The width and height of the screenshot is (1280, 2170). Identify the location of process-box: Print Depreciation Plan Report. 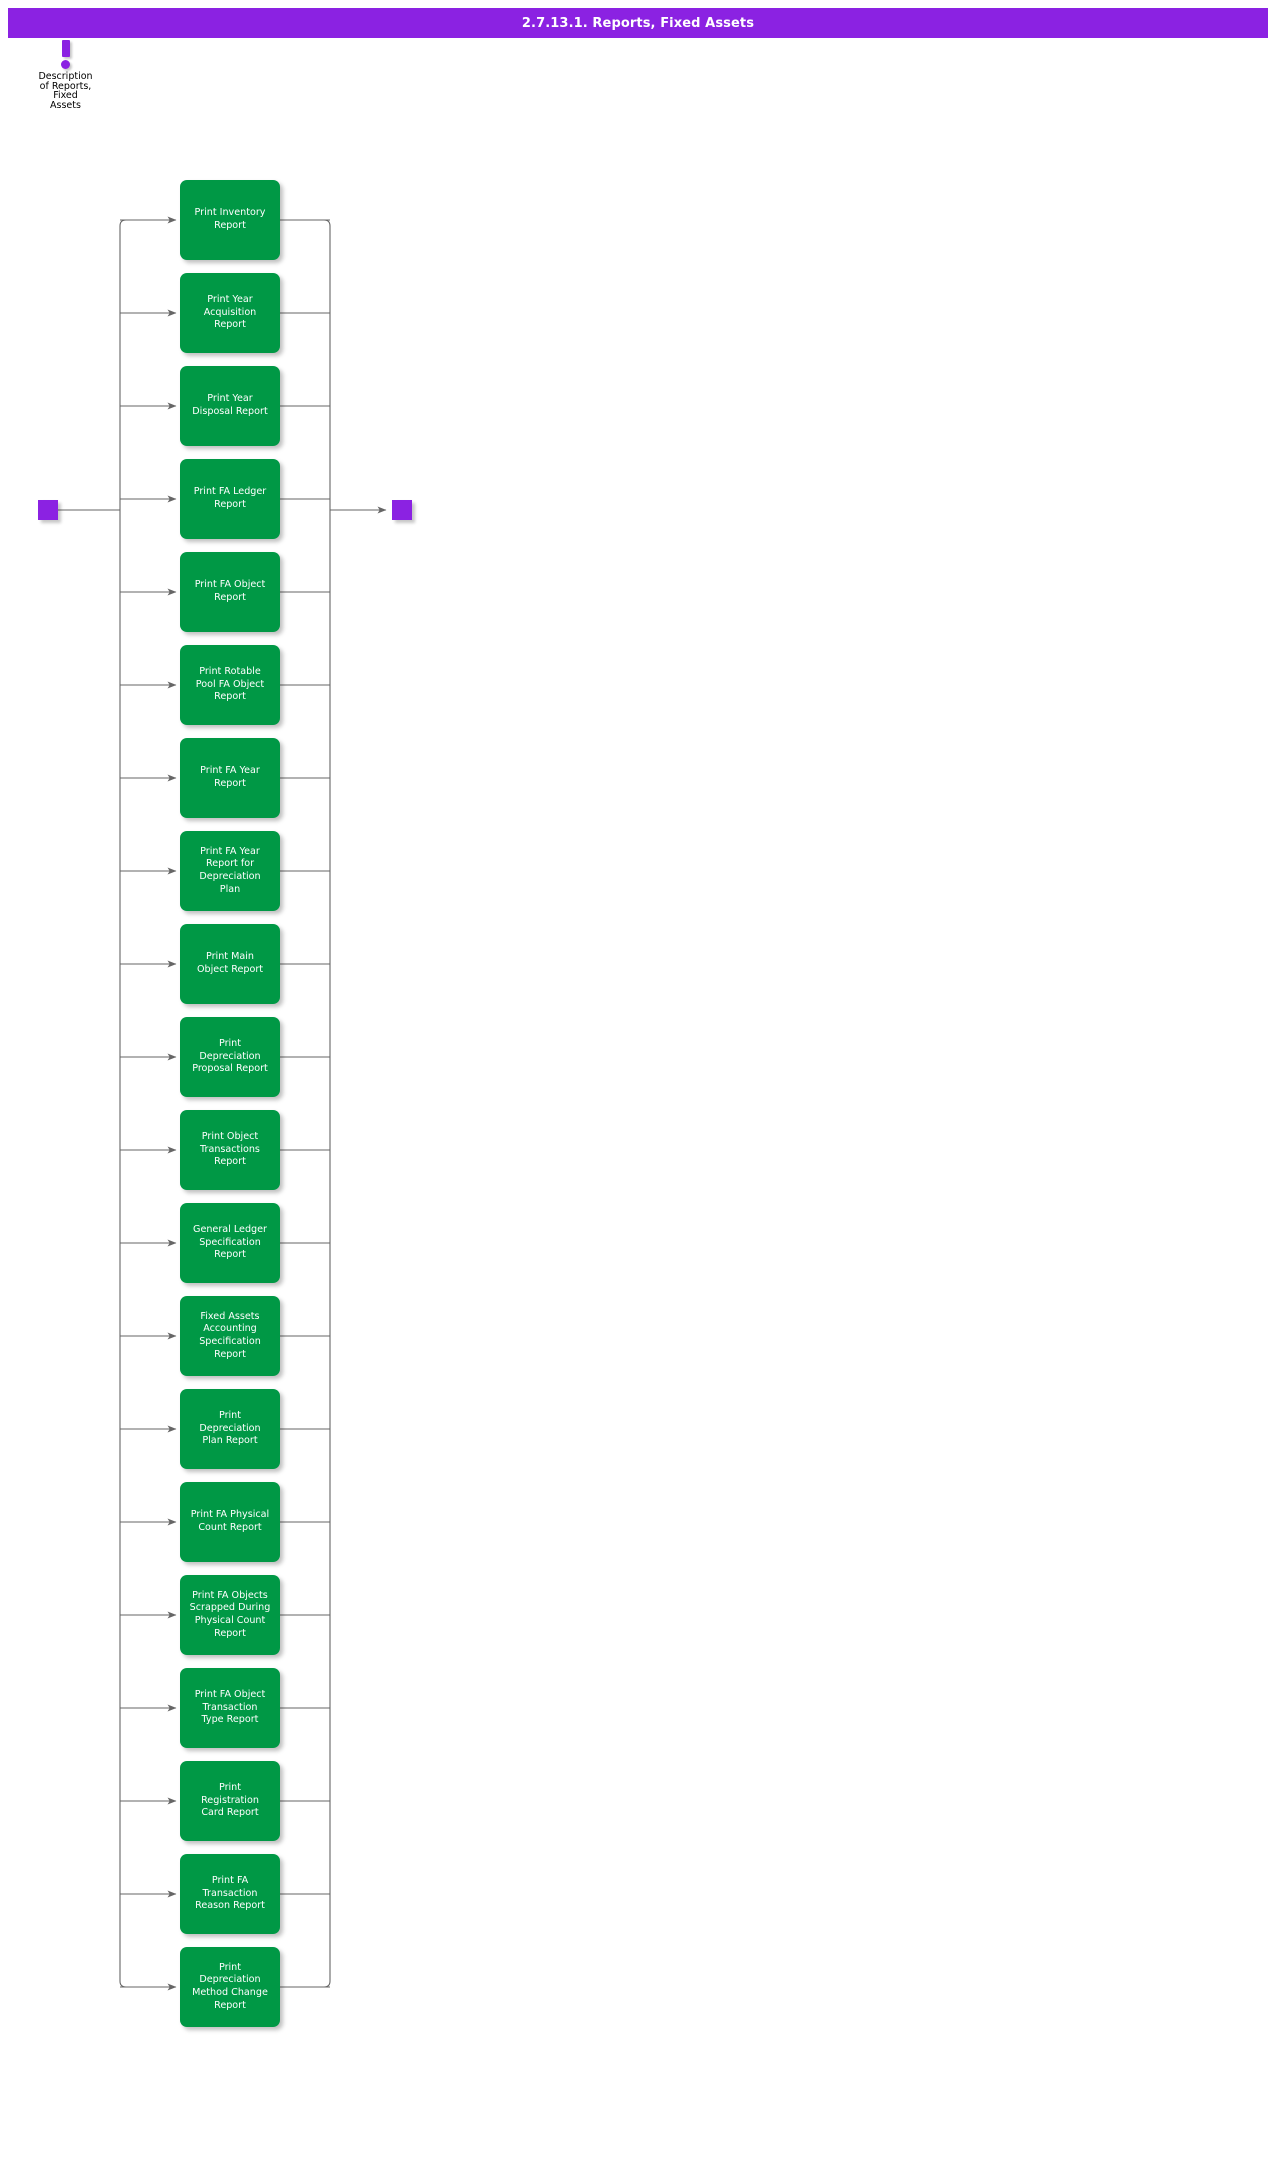
(230, 1429).